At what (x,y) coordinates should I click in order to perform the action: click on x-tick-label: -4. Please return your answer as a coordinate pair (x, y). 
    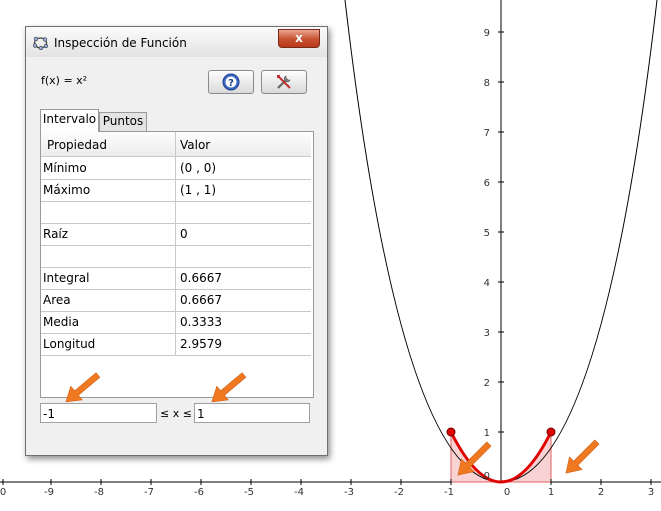
    Looking at the image, I should click on (299, 492).